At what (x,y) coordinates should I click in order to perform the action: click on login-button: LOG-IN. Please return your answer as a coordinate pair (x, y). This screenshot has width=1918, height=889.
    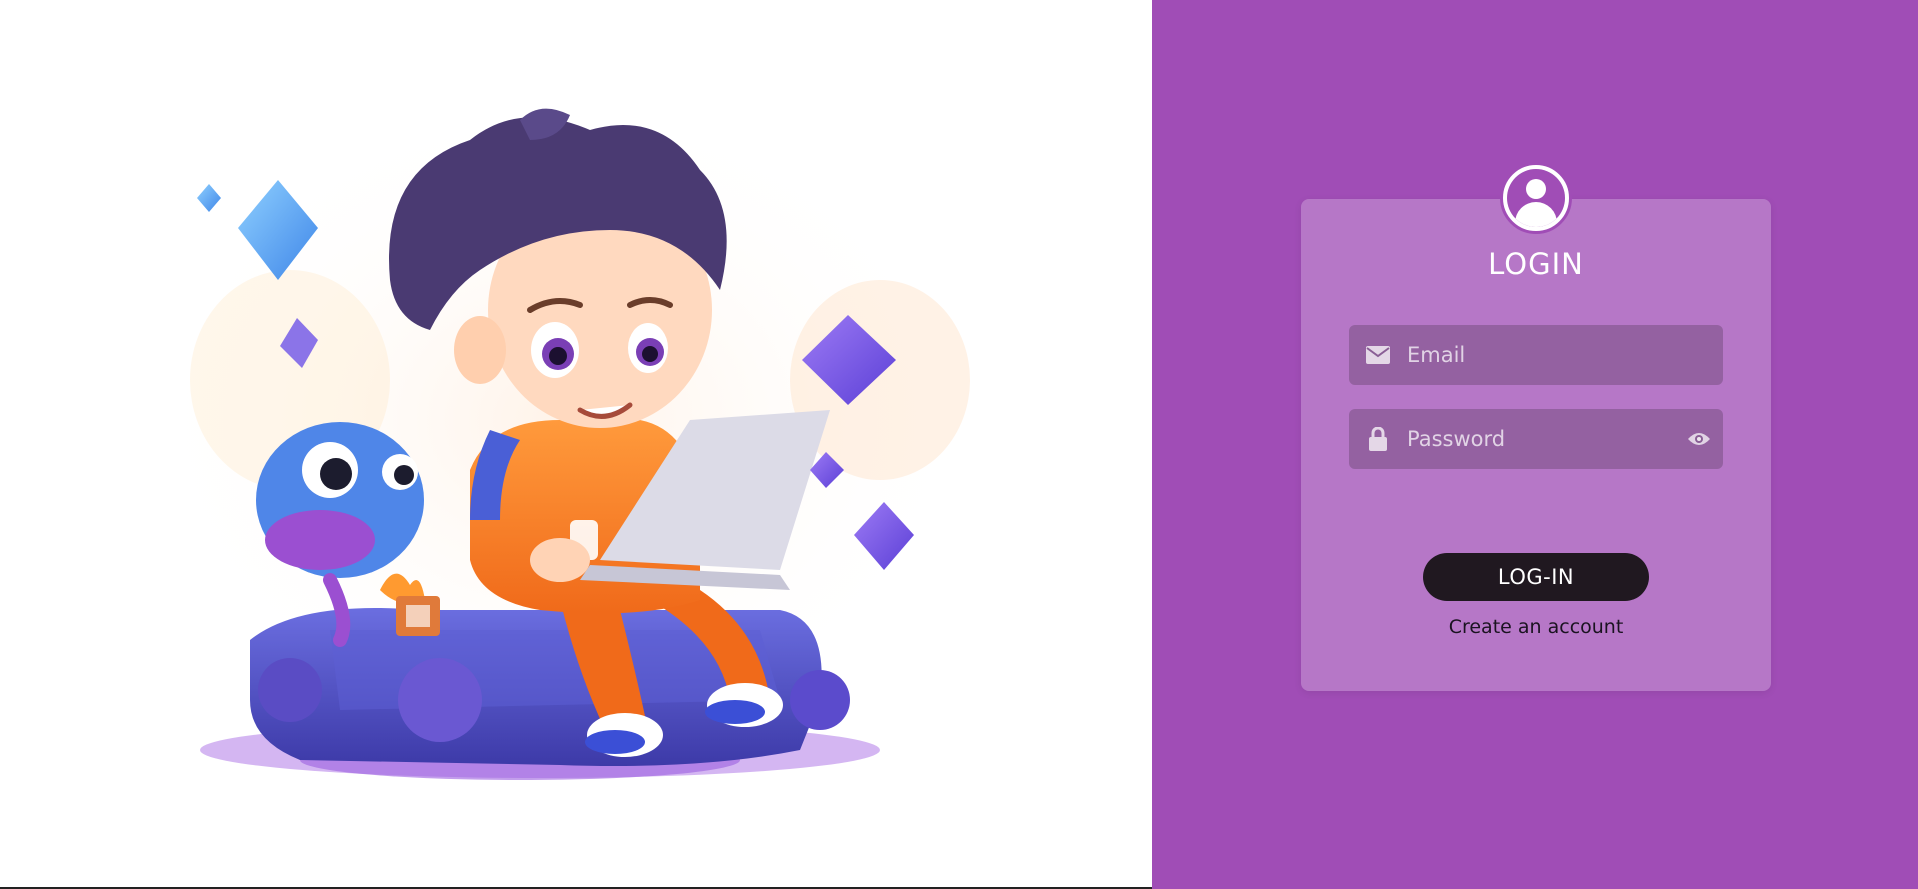
    Looking at the image, I should click on (1536, 577).